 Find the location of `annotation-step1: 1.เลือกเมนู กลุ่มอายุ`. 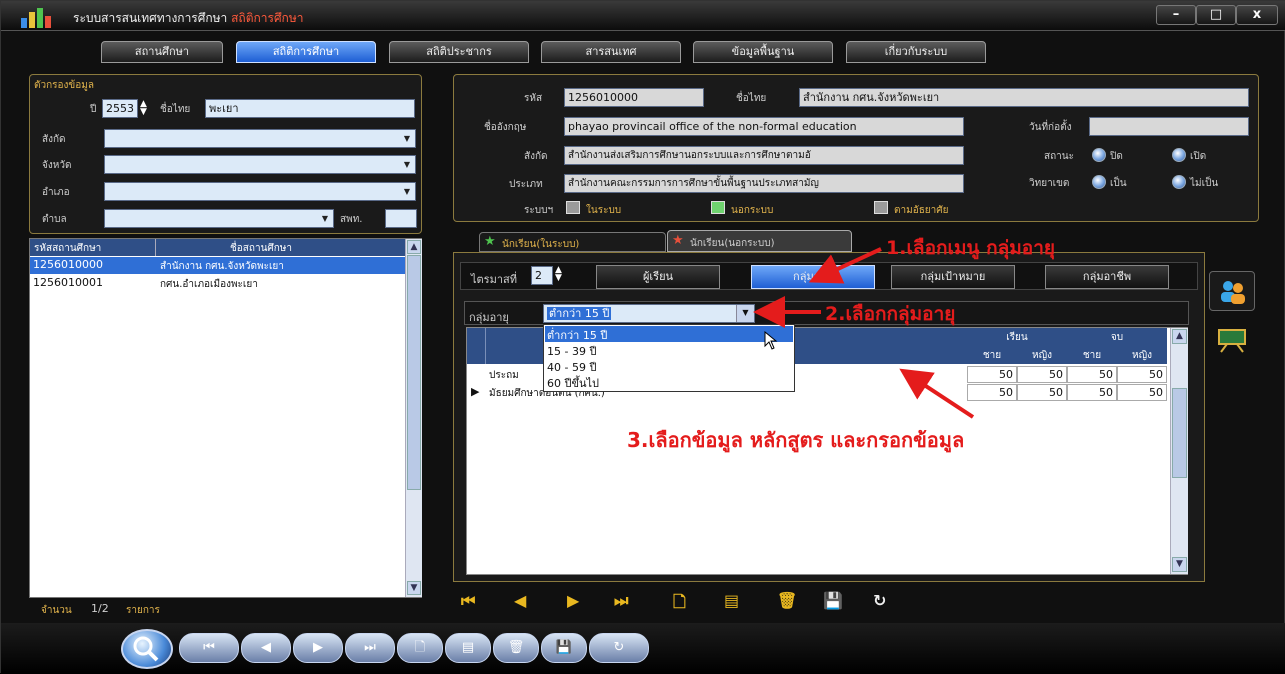

annotation-step1: 1.เลือกเมนู กลุ่มอายุ is located at coordinates (970, 248).